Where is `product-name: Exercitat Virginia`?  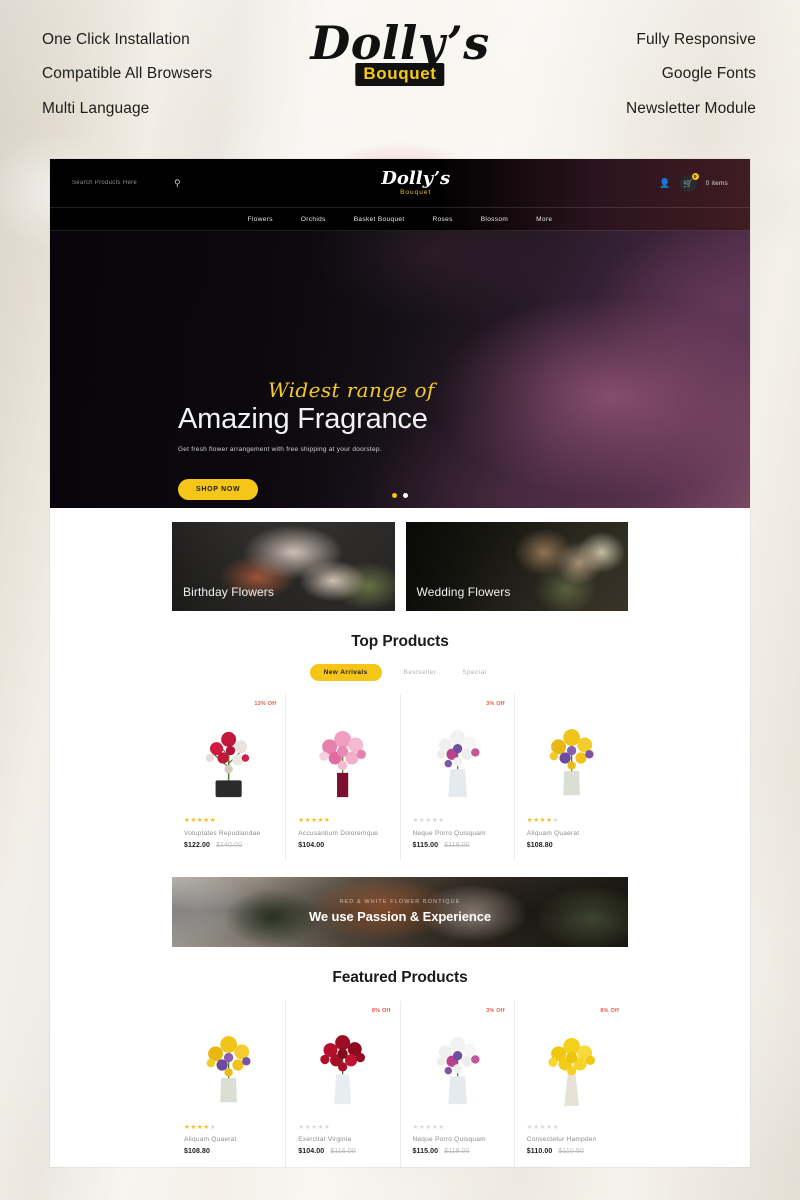 product-name: Exercitat Virginia is located at coordinates (325, 1139).